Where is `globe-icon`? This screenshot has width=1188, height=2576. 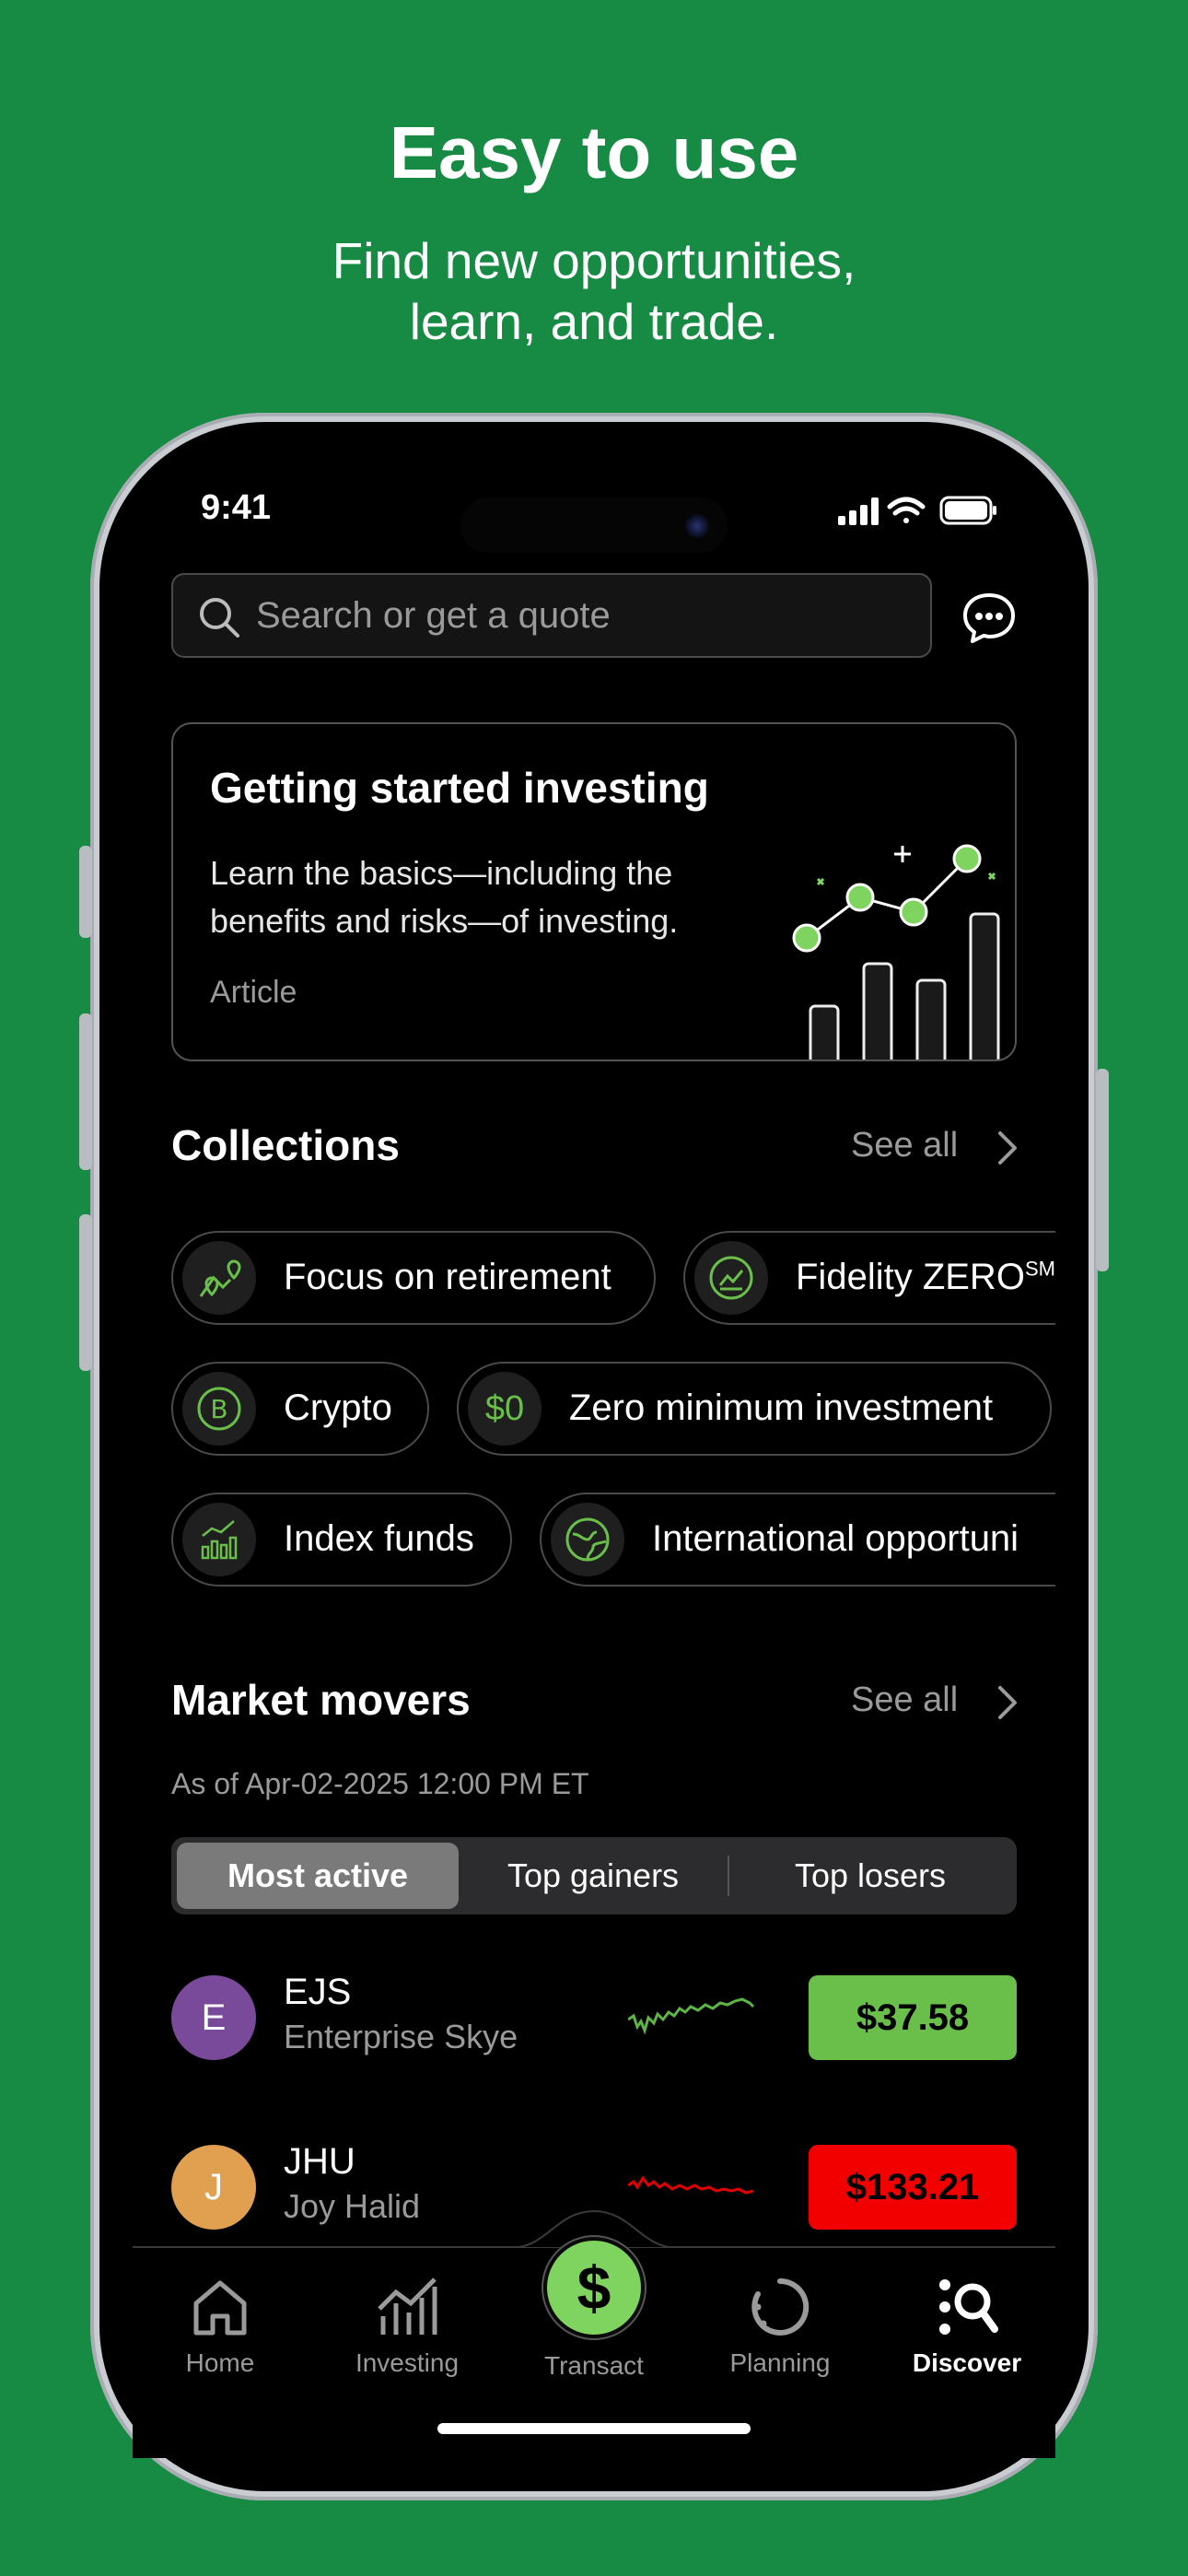 globe-icon is located at coordinates (587, 1539).